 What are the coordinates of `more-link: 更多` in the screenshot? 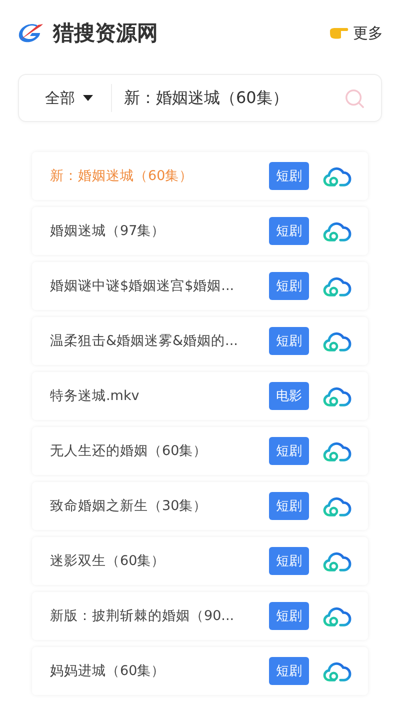 It's located at (368, 33).